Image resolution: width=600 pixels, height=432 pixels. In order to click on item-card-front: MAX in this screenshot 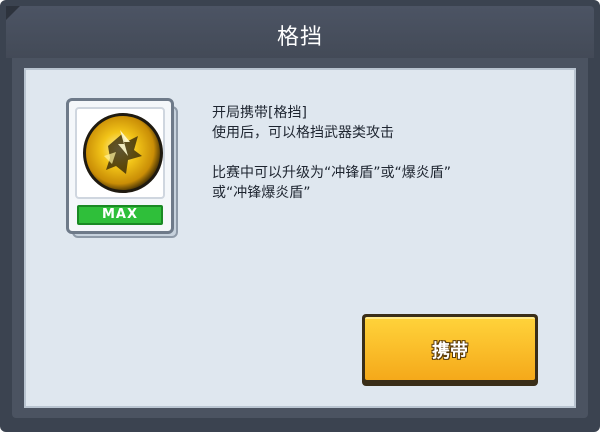, I will do `click(120, 166)`.